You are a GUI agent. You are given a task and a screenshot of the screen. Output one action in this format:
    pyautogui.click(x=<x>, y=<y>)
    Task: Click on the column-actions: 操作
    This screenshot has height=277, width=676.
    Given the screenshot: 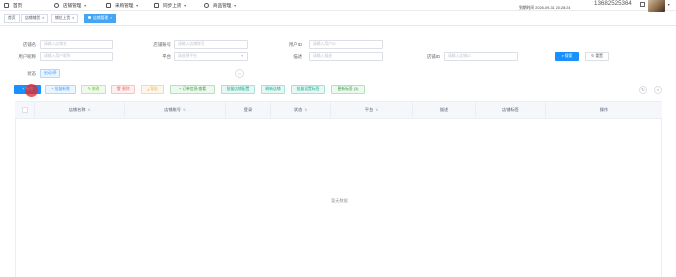 What is the action you would take?
    pyautogui.click(x=604, y=110)
    